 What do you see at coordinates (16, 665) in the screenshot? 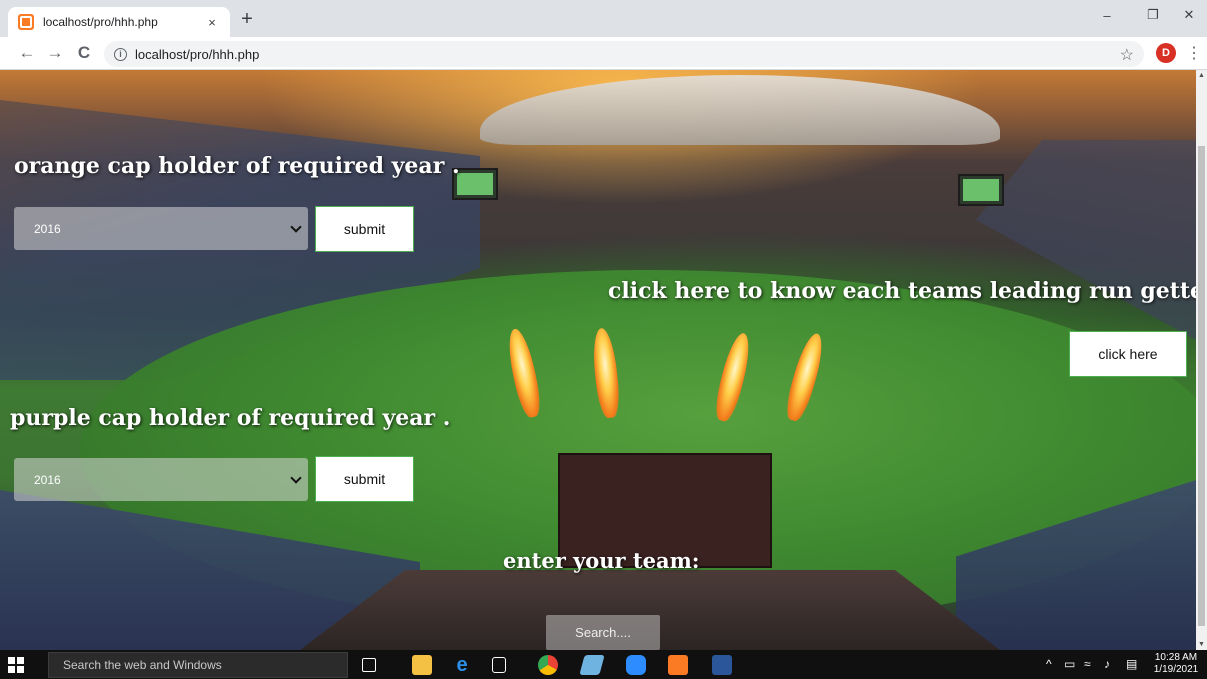
I see `windows-start-icon` at bounding box center [16, 665].